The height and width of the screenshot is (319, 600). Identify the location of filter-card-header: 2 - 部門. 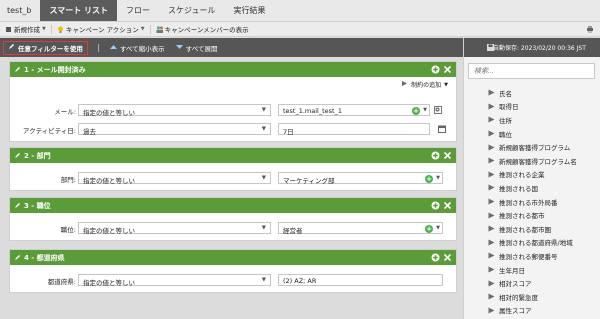
(233, 155).